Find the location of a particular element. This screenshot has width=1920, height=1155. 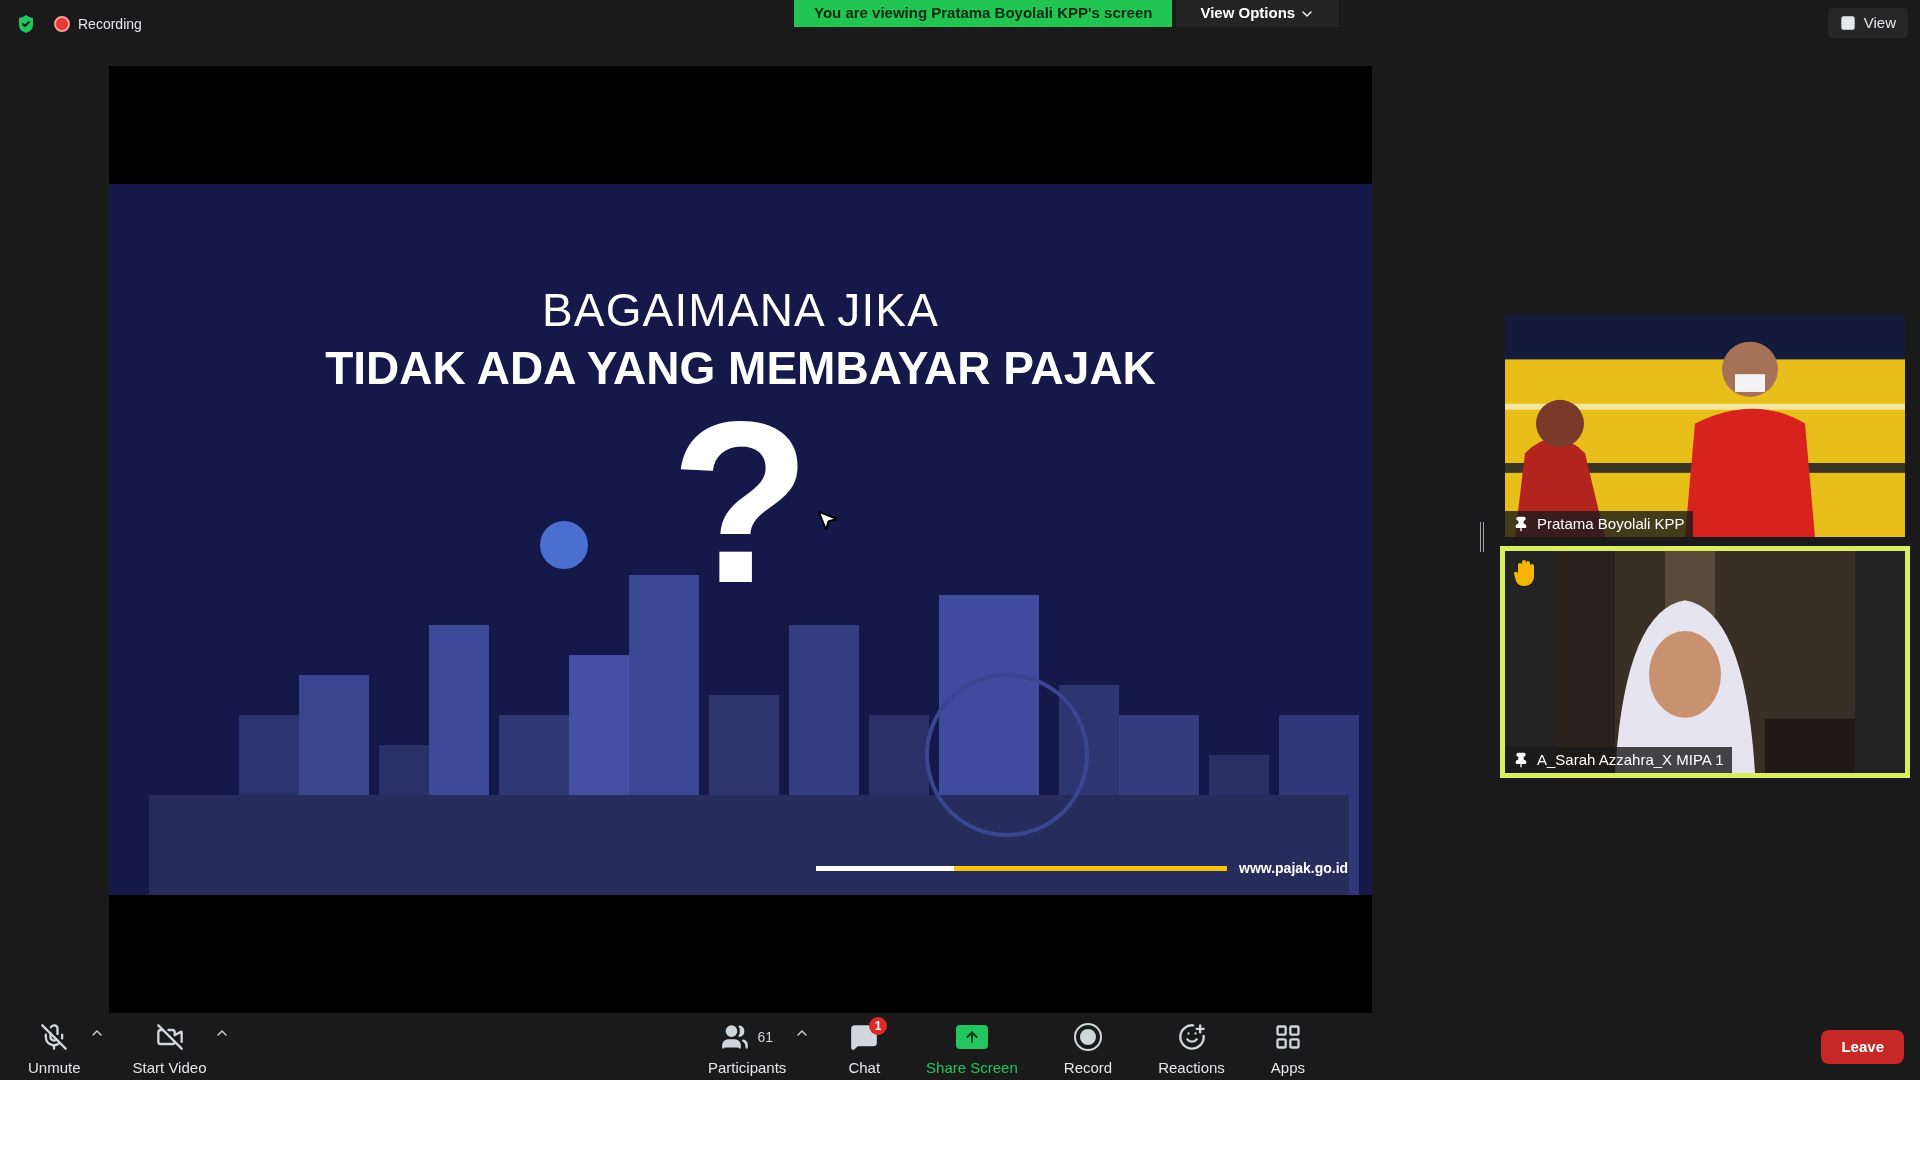

share-banner: You are viewing Pratama Boyolali KPP's screen is located at coordinates (983, 13).